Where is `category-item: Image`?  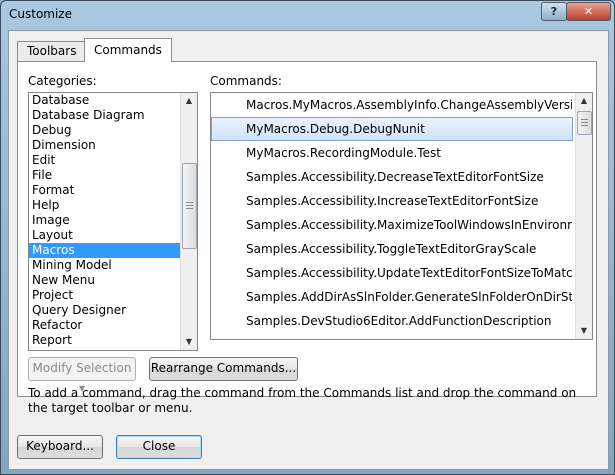 category-item: Image is located at coordinates (104, 220).